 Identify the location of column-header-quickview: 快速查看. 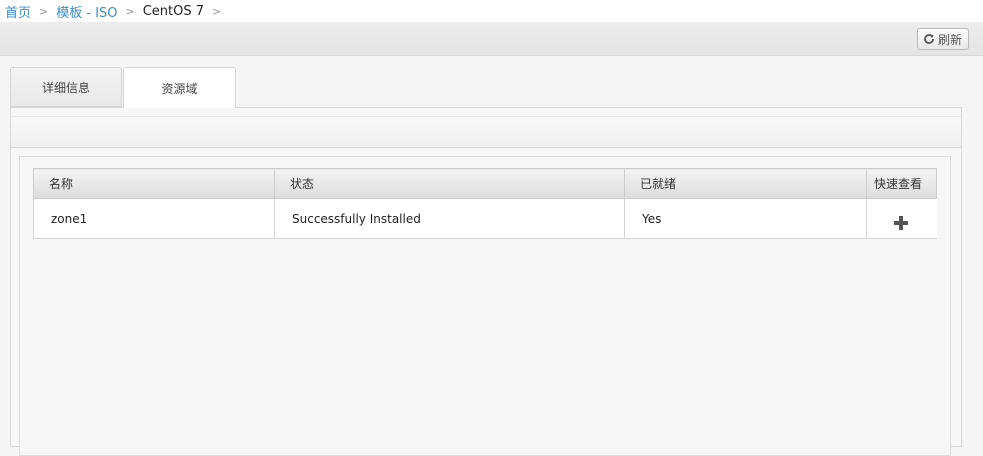
(901, 183).